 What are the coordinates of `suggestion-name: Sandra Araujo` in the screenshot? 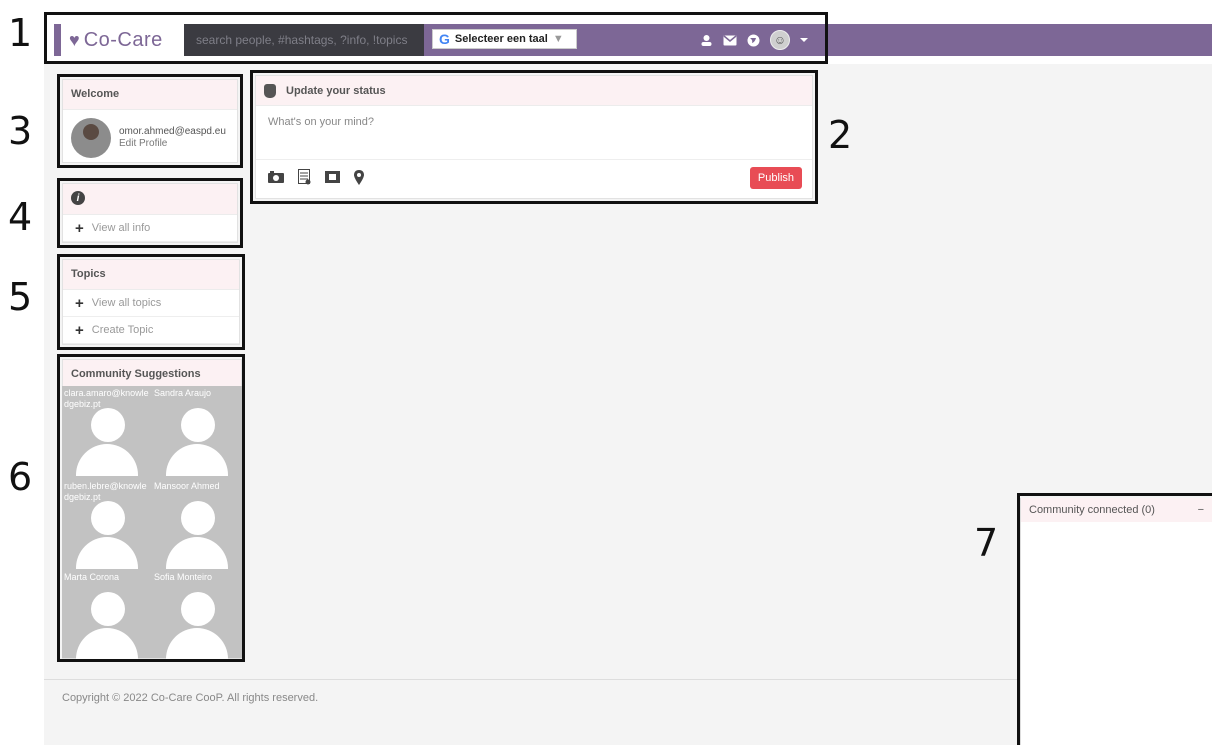 It's located at (183, 393).